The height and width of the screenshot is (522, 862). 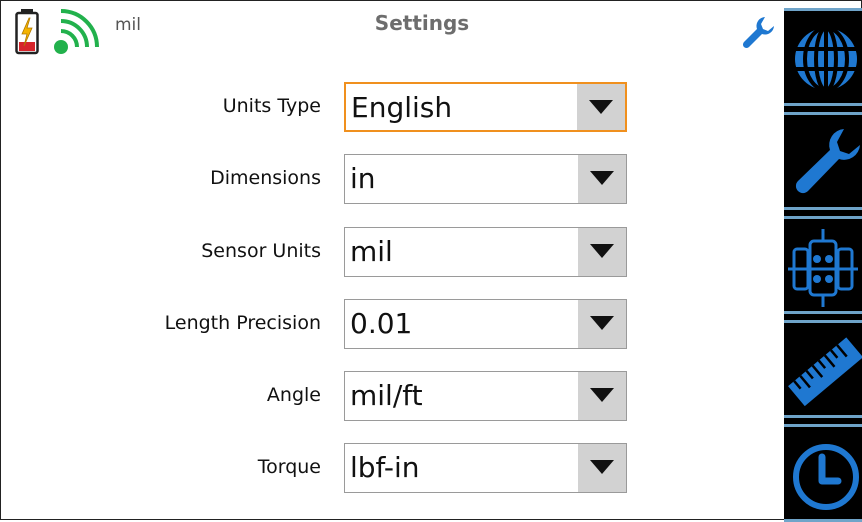 What do you see at coordinates (825, 372) in the screenshot?
I see `ruler-icon` at bounding box center [825, 372].